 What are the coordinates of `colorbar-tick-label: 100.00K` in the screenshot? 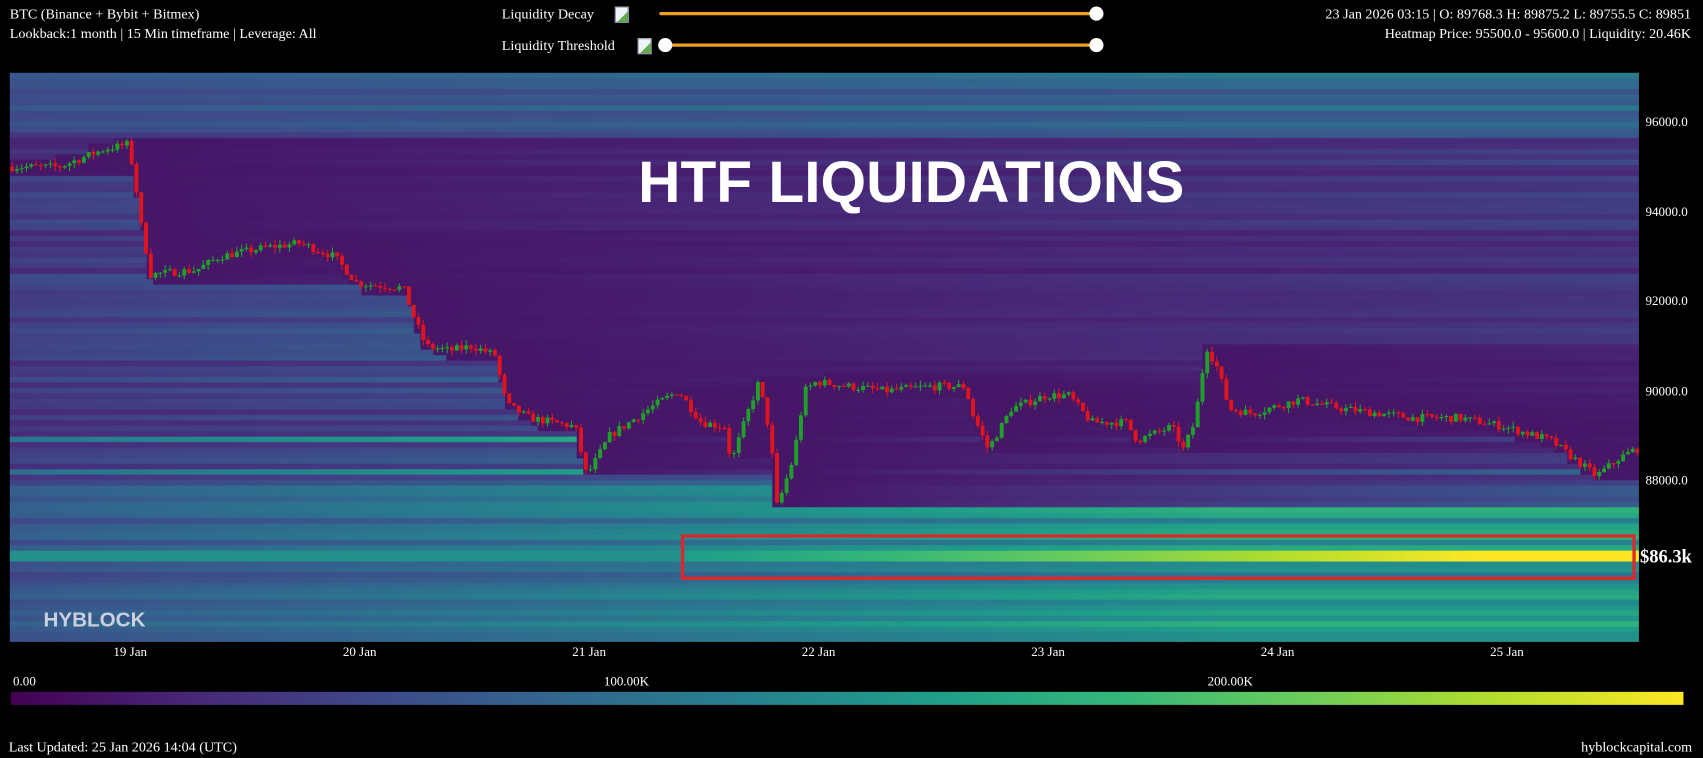 It's located at (626, 681).